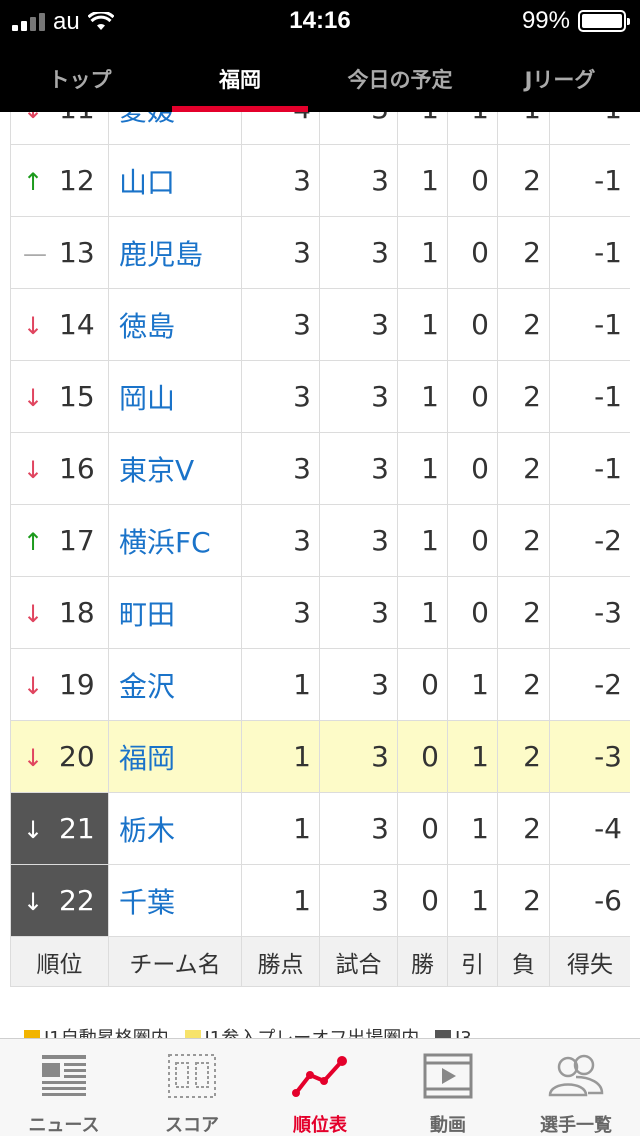  I want to click on team-link: 福岡, so click(175, 756).